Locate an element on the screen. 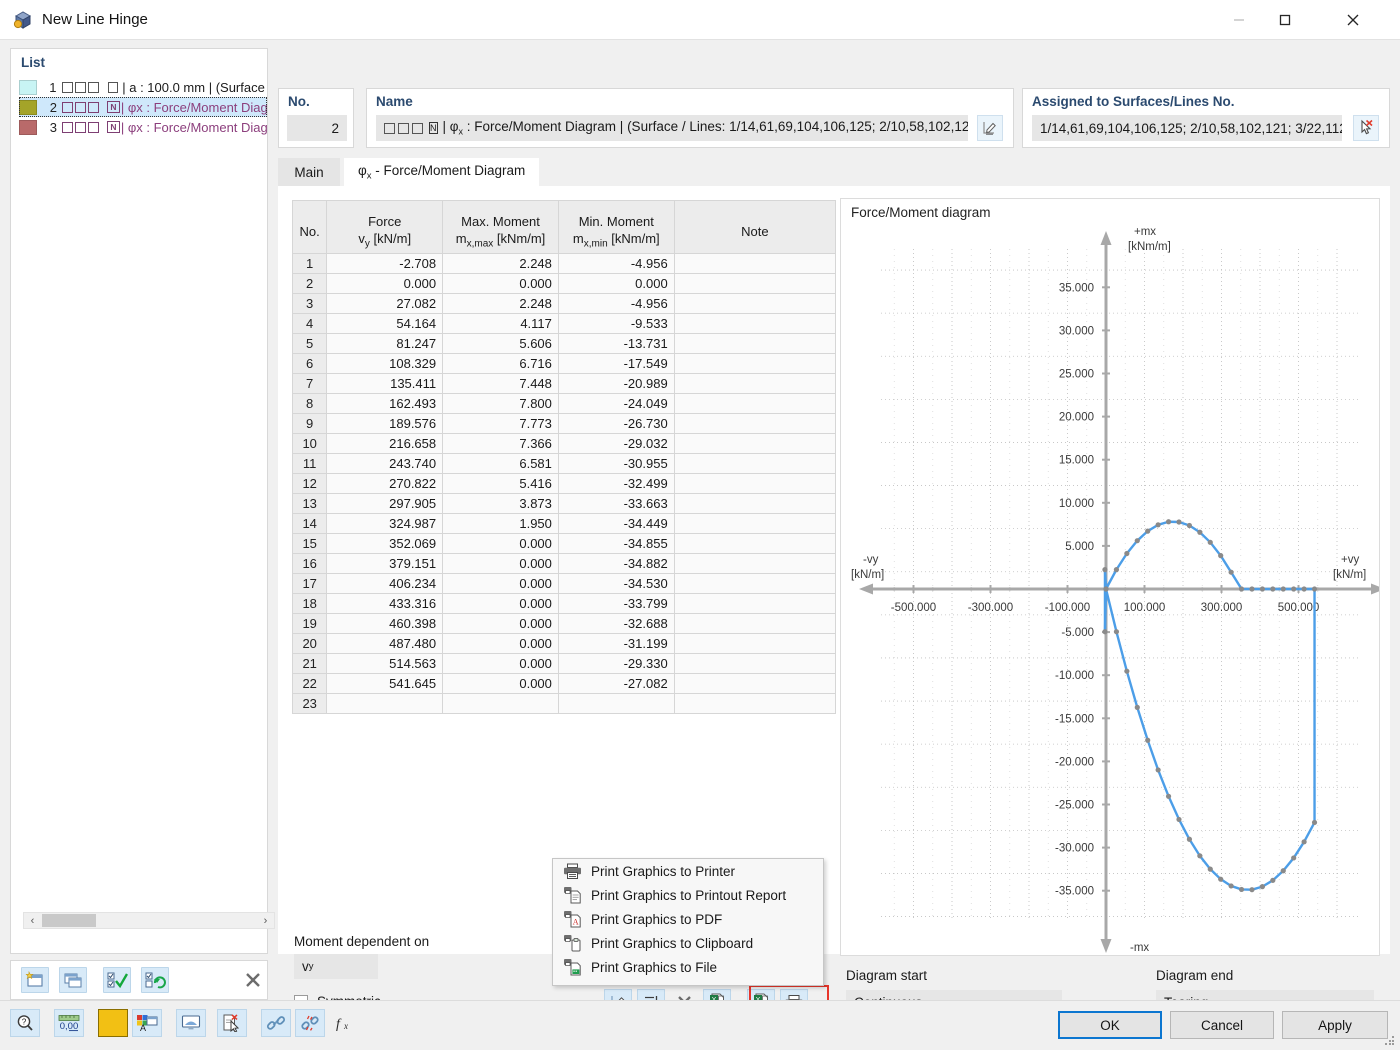  link-button is located at coordinates (276, 1023).